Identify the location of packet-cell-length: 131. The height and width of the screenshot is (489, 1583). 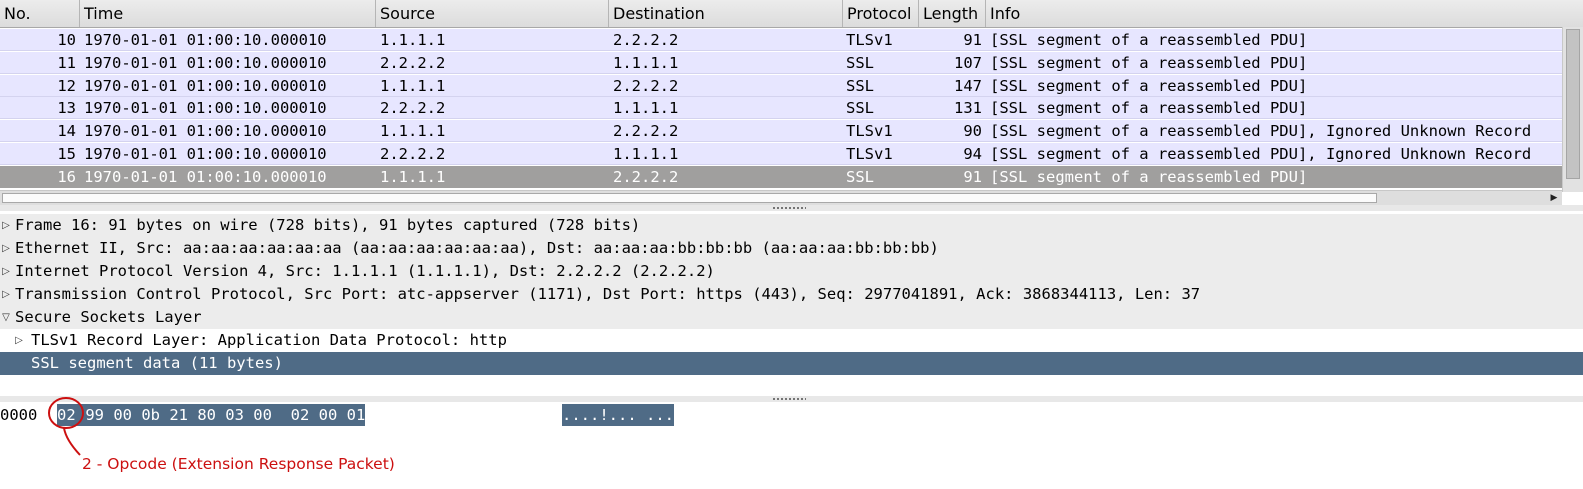
(968, 108).